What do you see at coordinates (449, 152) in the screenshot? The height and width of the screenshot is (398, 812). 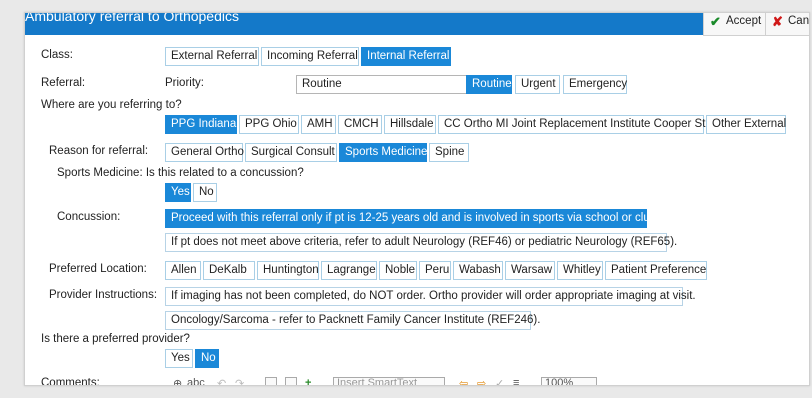 I see `reason-option-spine: Spine` at bounding box center [449, 152].